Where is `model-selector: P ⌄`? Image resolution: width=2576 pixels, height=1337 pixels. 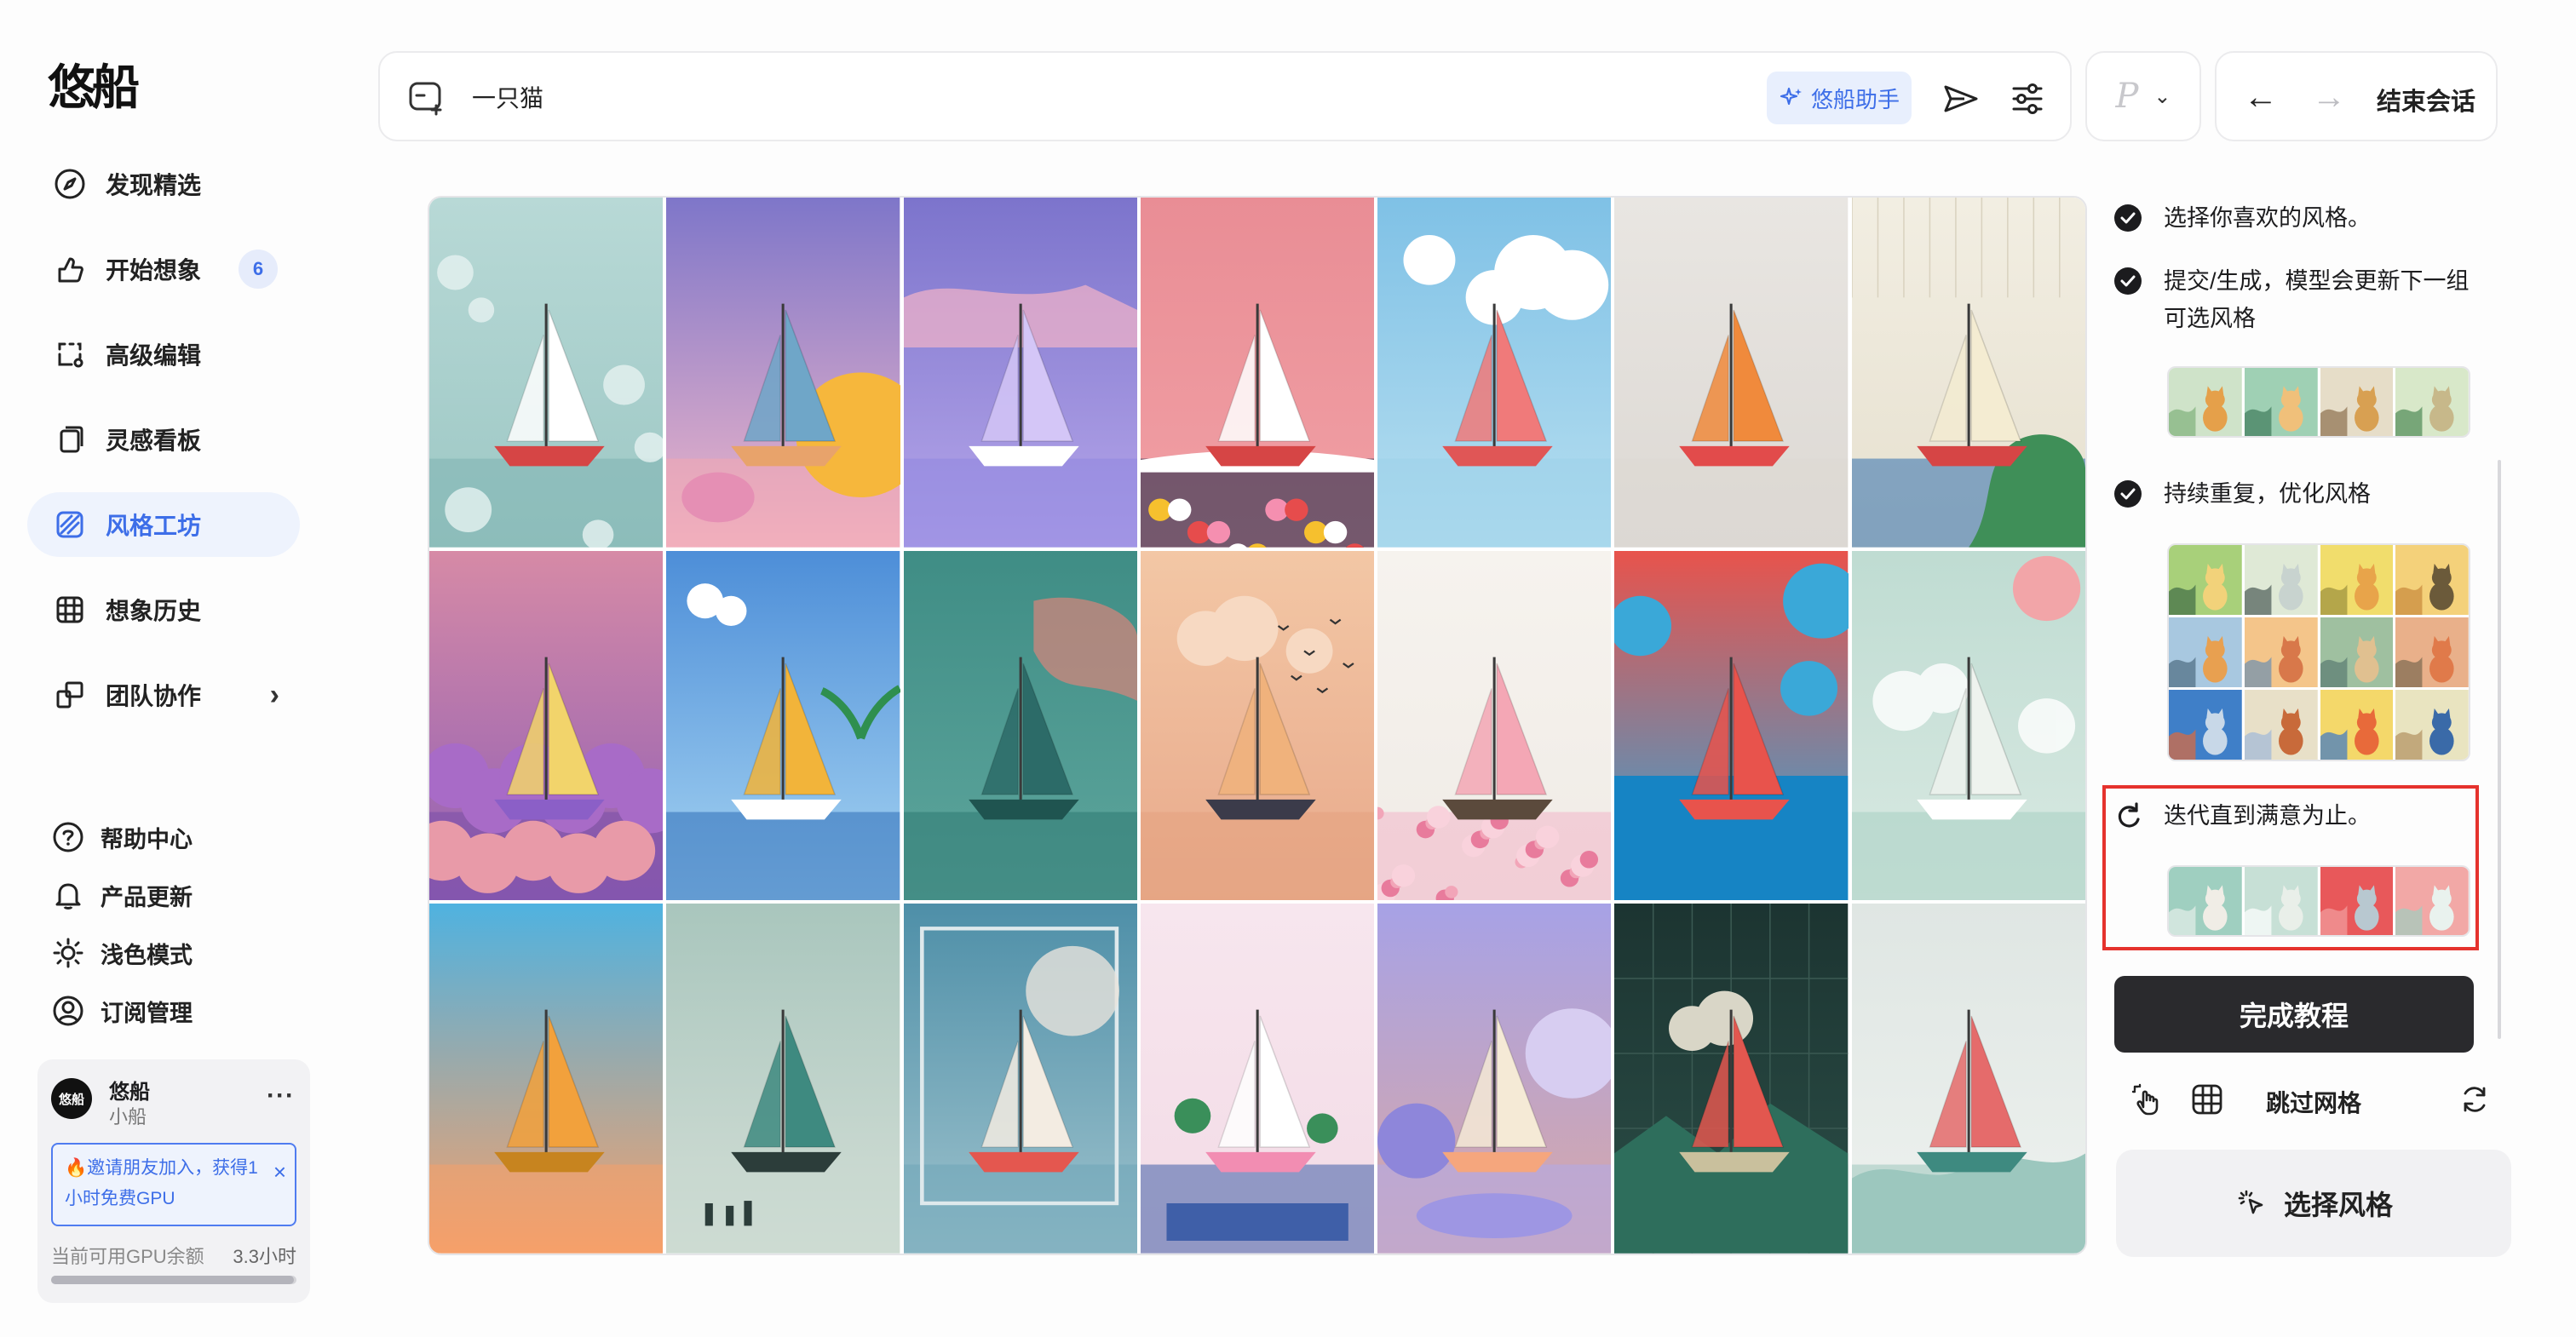 model-selector: P ⌄ is located at coordinates (2143, 96).